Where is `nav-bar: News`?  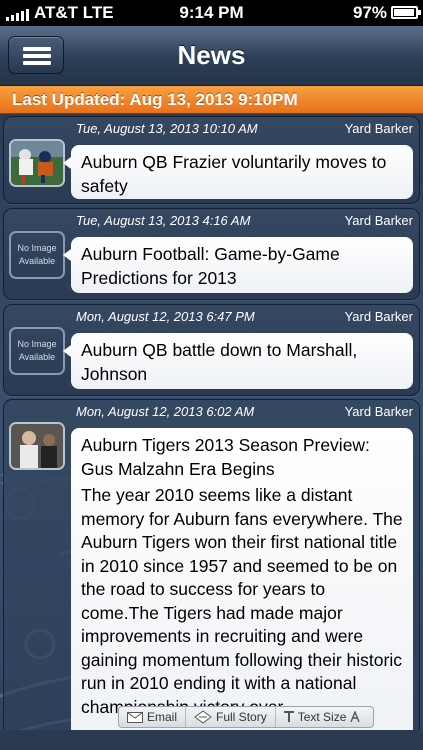 nav-bar: News is located at coordinates (211, 56).